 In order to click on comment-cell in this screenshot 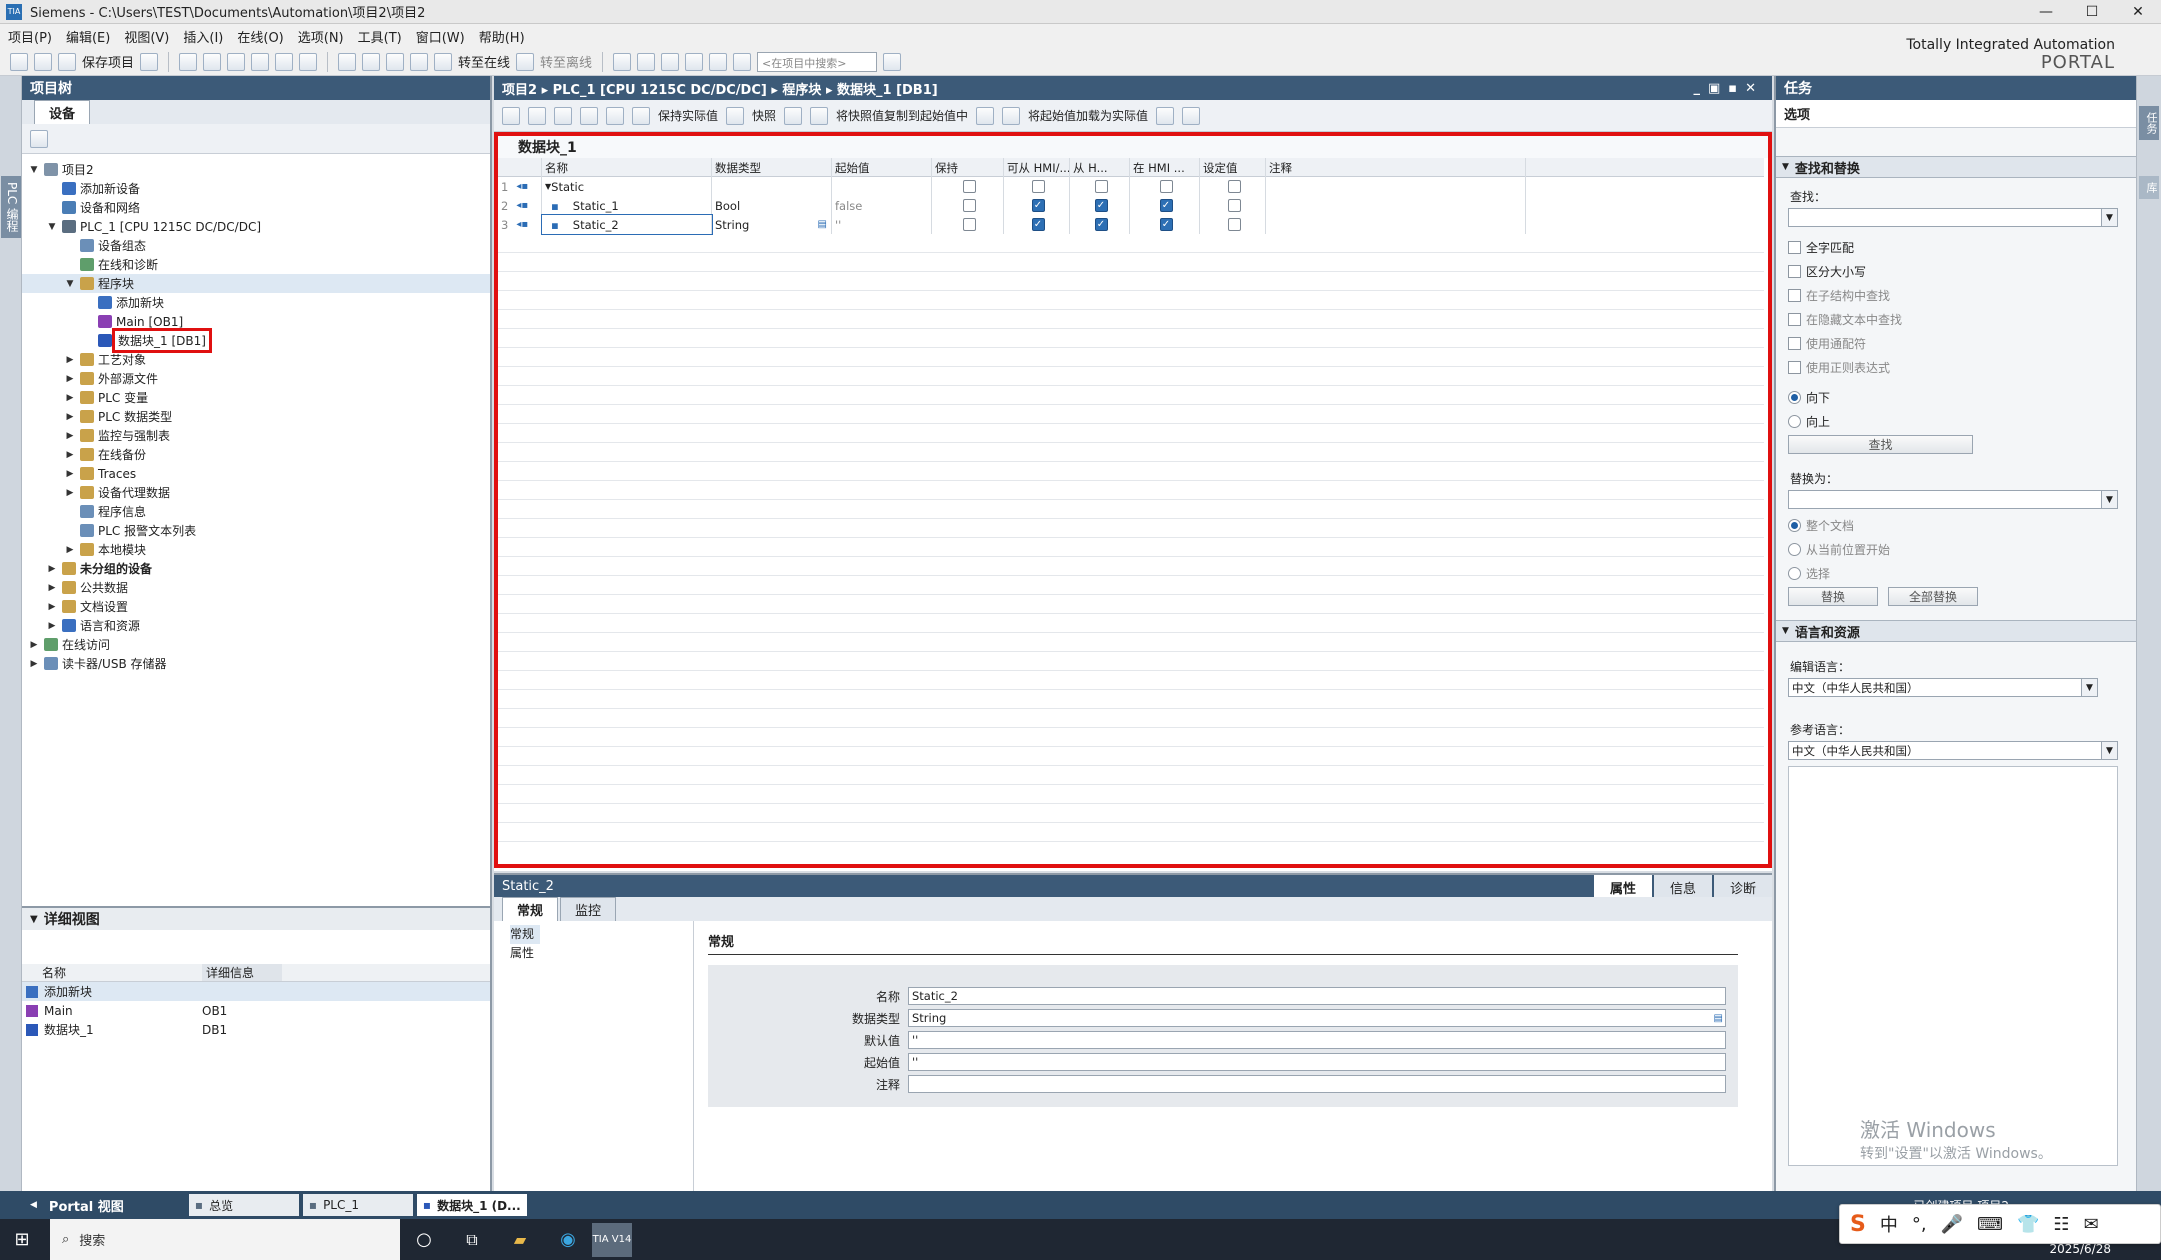, I will do `click(1396, 205)`.